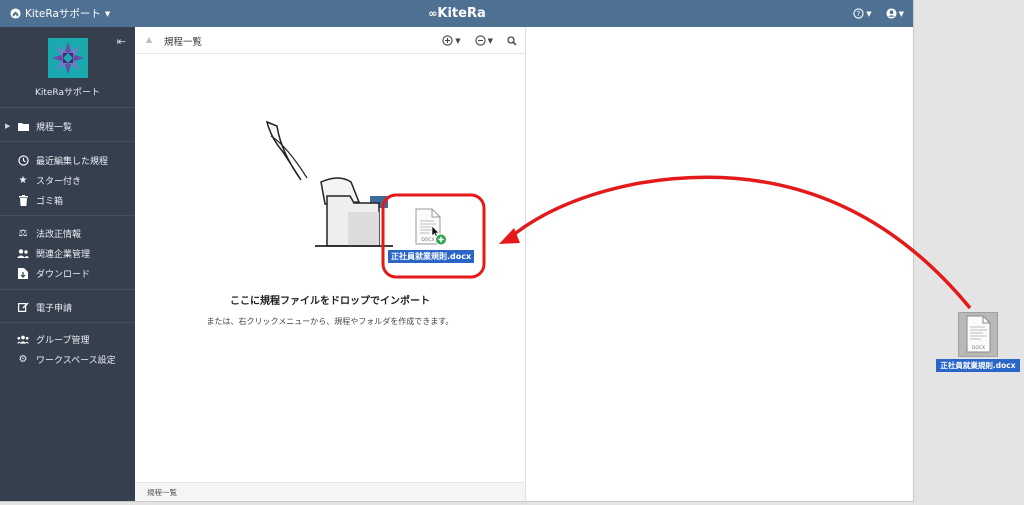 The width and height of the screenshot is (1024, 505). I want to click on sidebar-item-label: スター付き, so click(59, 181).